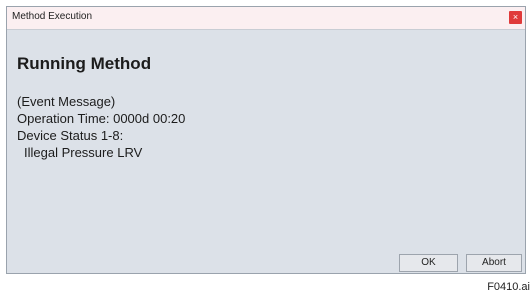 The width and height of the screenshot is (532, 300). Describe the element at coordinates (52, 16) in the screenshot. I see `window-title: Method Execution` at that location.